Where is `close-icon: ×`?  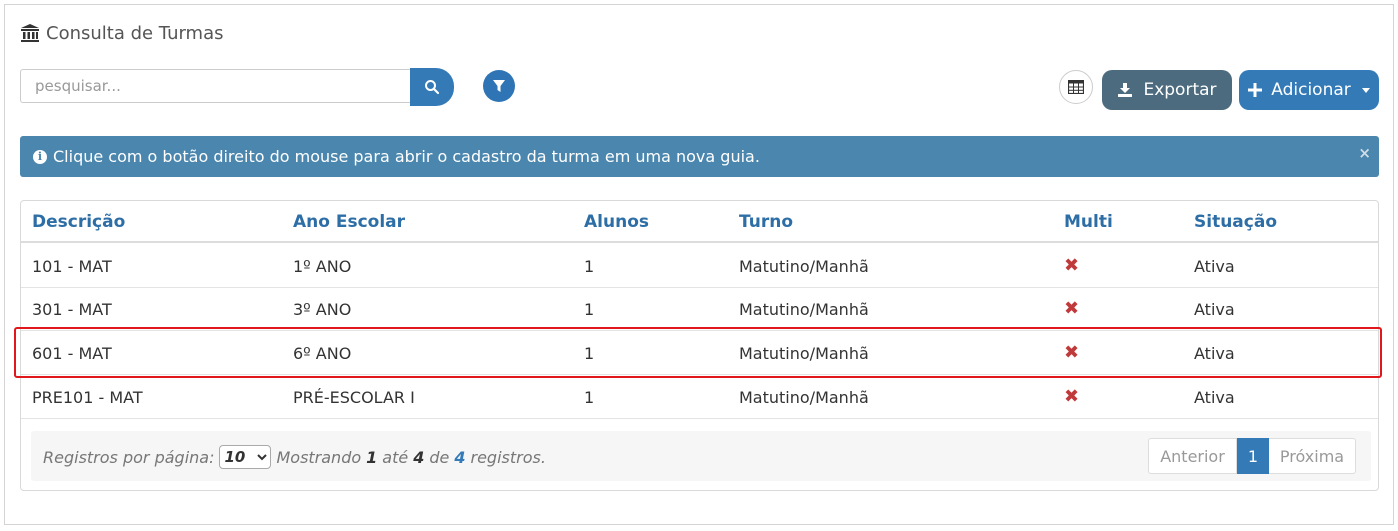 close-icon: × is located at coordinates (1364, 153).